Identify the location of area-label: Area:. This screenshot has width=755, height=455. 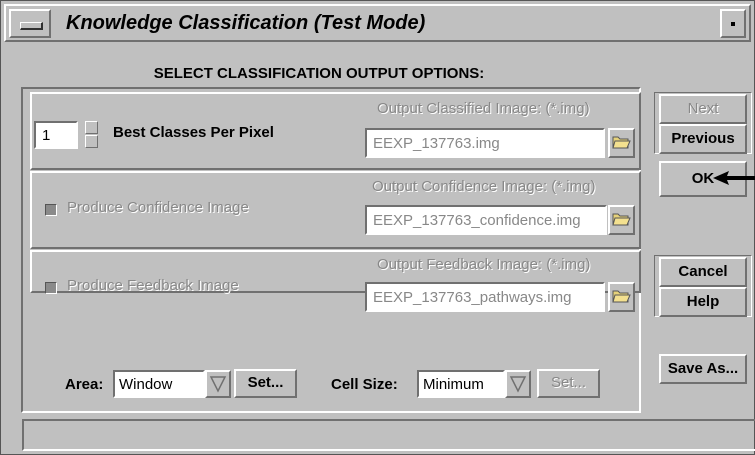
(84, 384).